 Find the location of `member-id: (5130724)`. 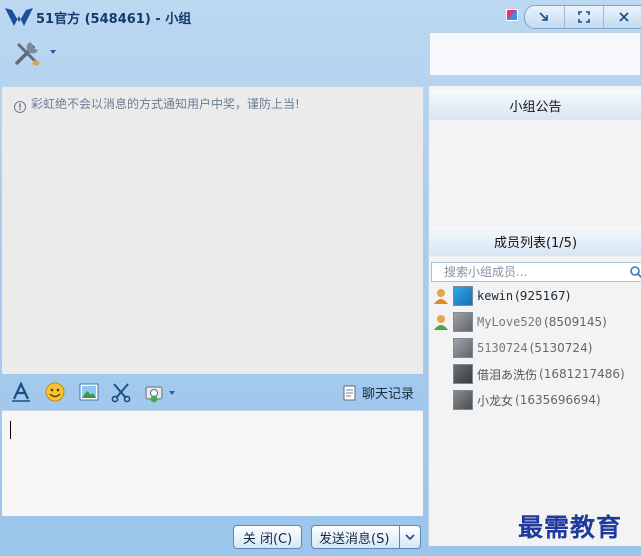

member-id: (5130724) is located at coordinates (561, 348).